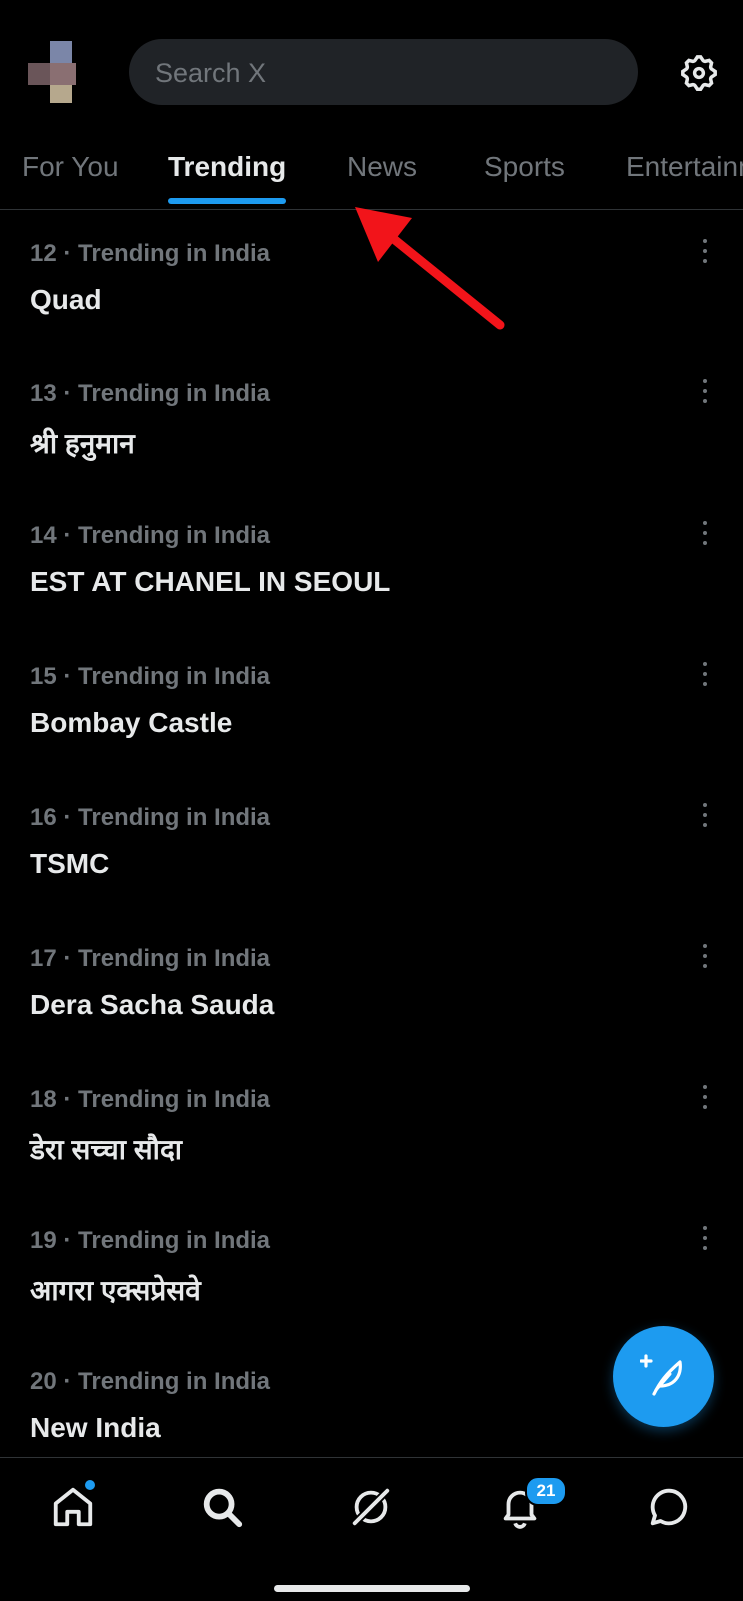  Describe the element at coordinates (382, 166) in the screenshot. I see `tab-label: News` at that location.